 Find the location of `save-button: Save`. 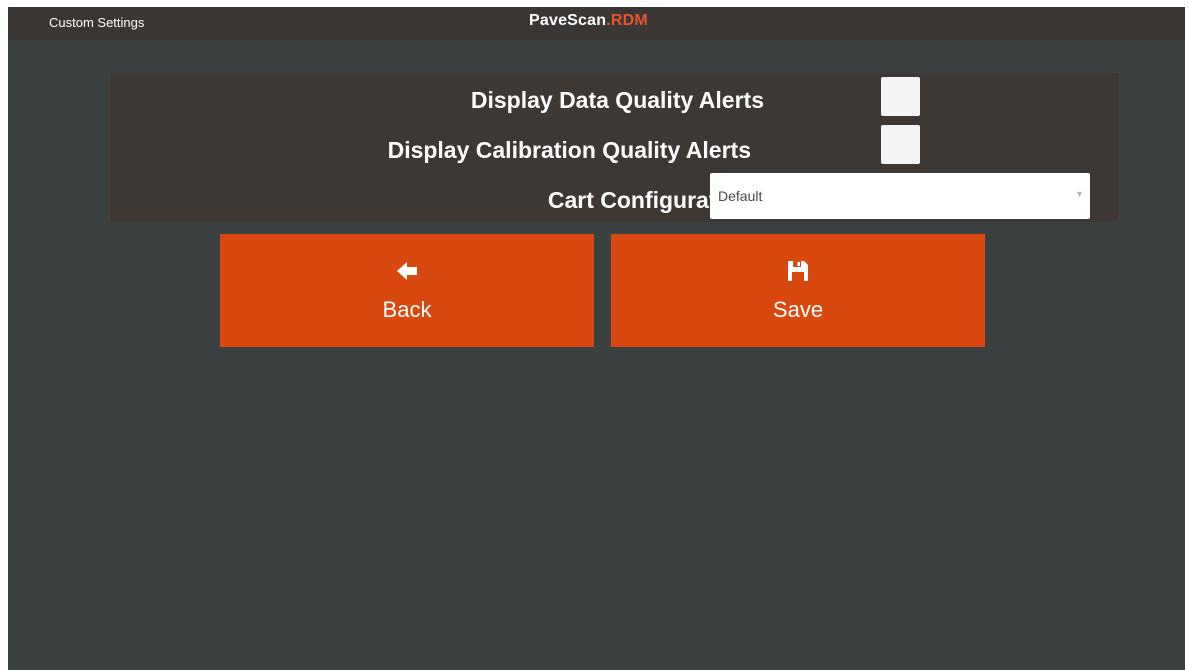

save-button: Save is located at coordinates (798, 290).